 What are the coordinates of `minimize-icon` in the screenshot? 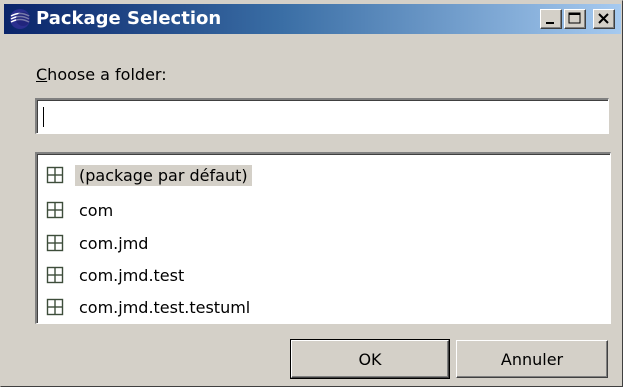 It's located at (550, 23).